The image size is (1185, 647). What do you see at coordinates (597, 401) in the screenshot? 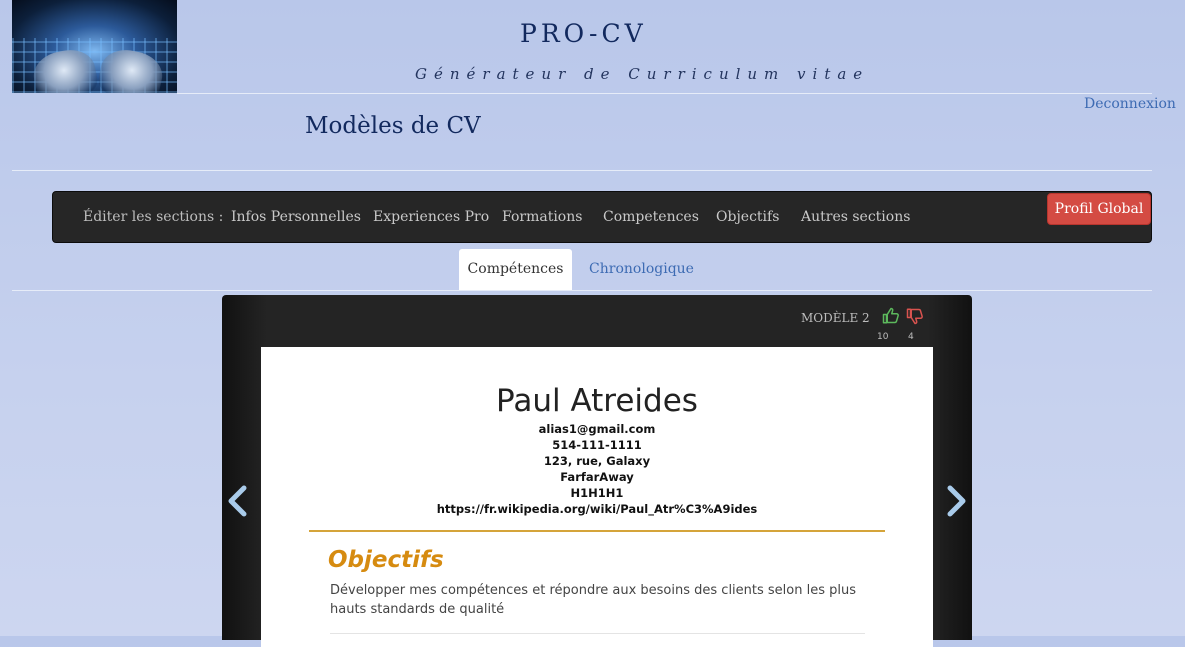
I see `cv-name: Paul Atreides` at bounding box center [597, 401].